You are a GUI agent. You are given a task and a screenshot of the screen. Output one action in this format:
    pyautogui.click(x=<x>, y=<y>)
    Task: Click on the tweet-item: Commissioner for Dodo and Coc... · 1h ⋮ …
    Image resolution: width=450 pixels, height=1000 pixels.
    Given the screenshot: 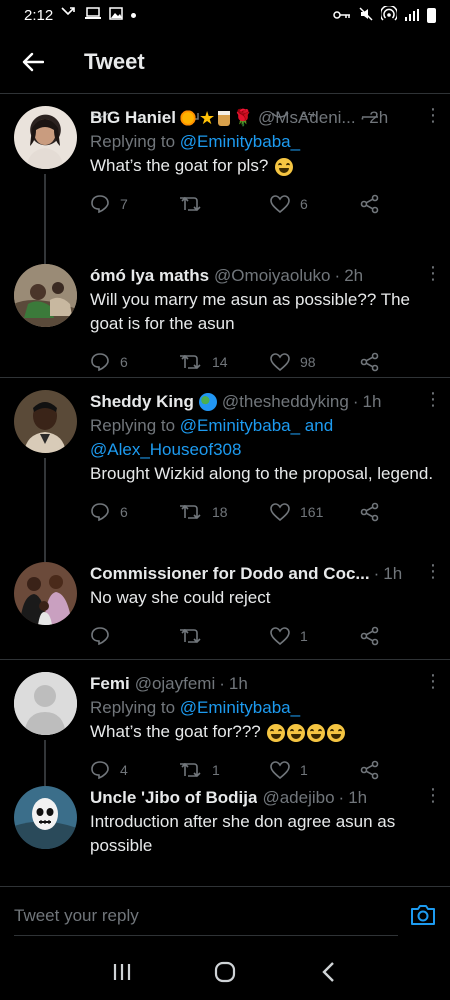 What is the action you would take?
    pyautogui.click(x=225, y=611)
    